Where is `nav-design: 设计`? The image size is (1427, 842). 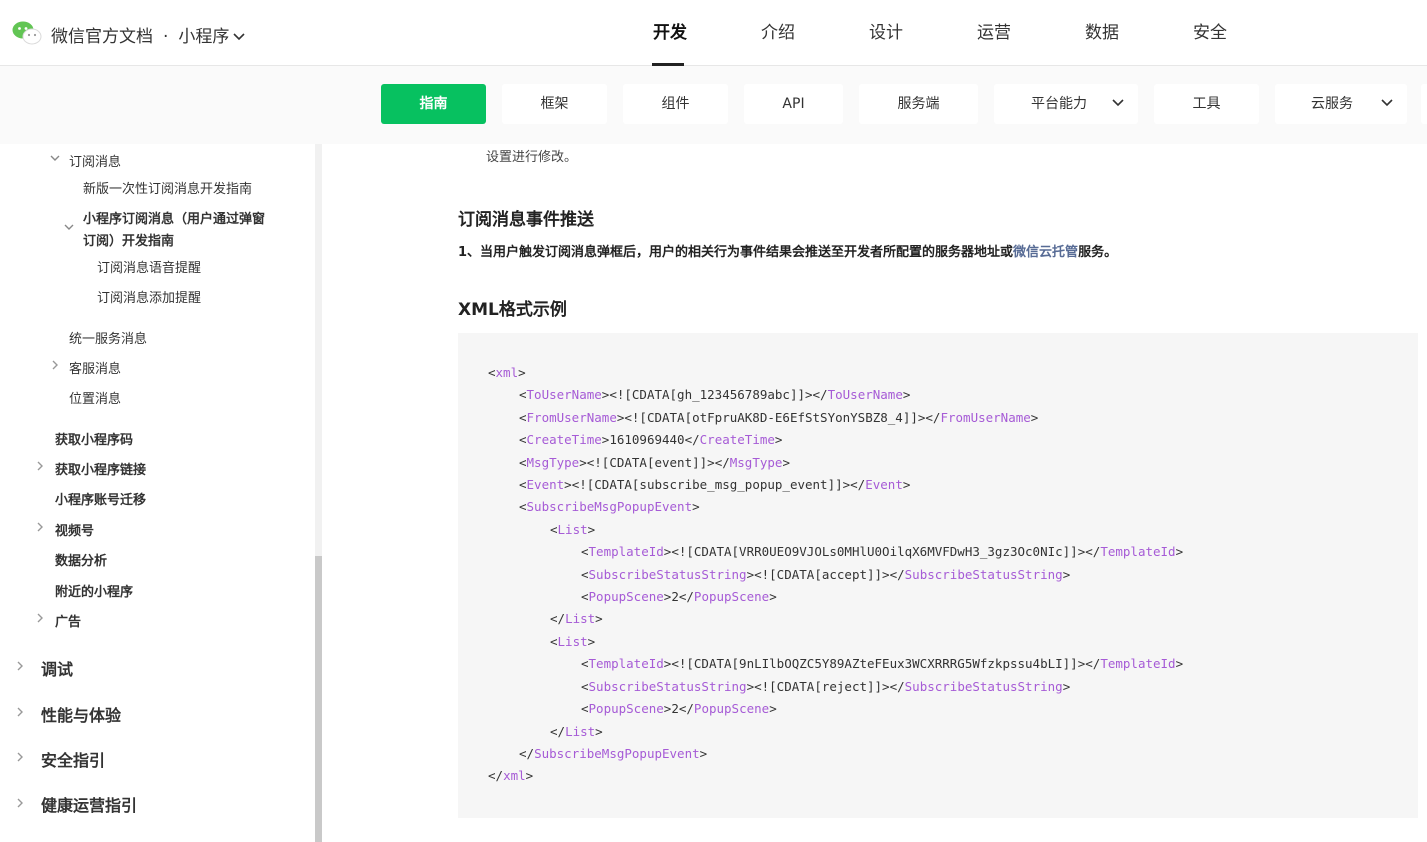 nav-design: 设计 is located at coordinates (886, 33).